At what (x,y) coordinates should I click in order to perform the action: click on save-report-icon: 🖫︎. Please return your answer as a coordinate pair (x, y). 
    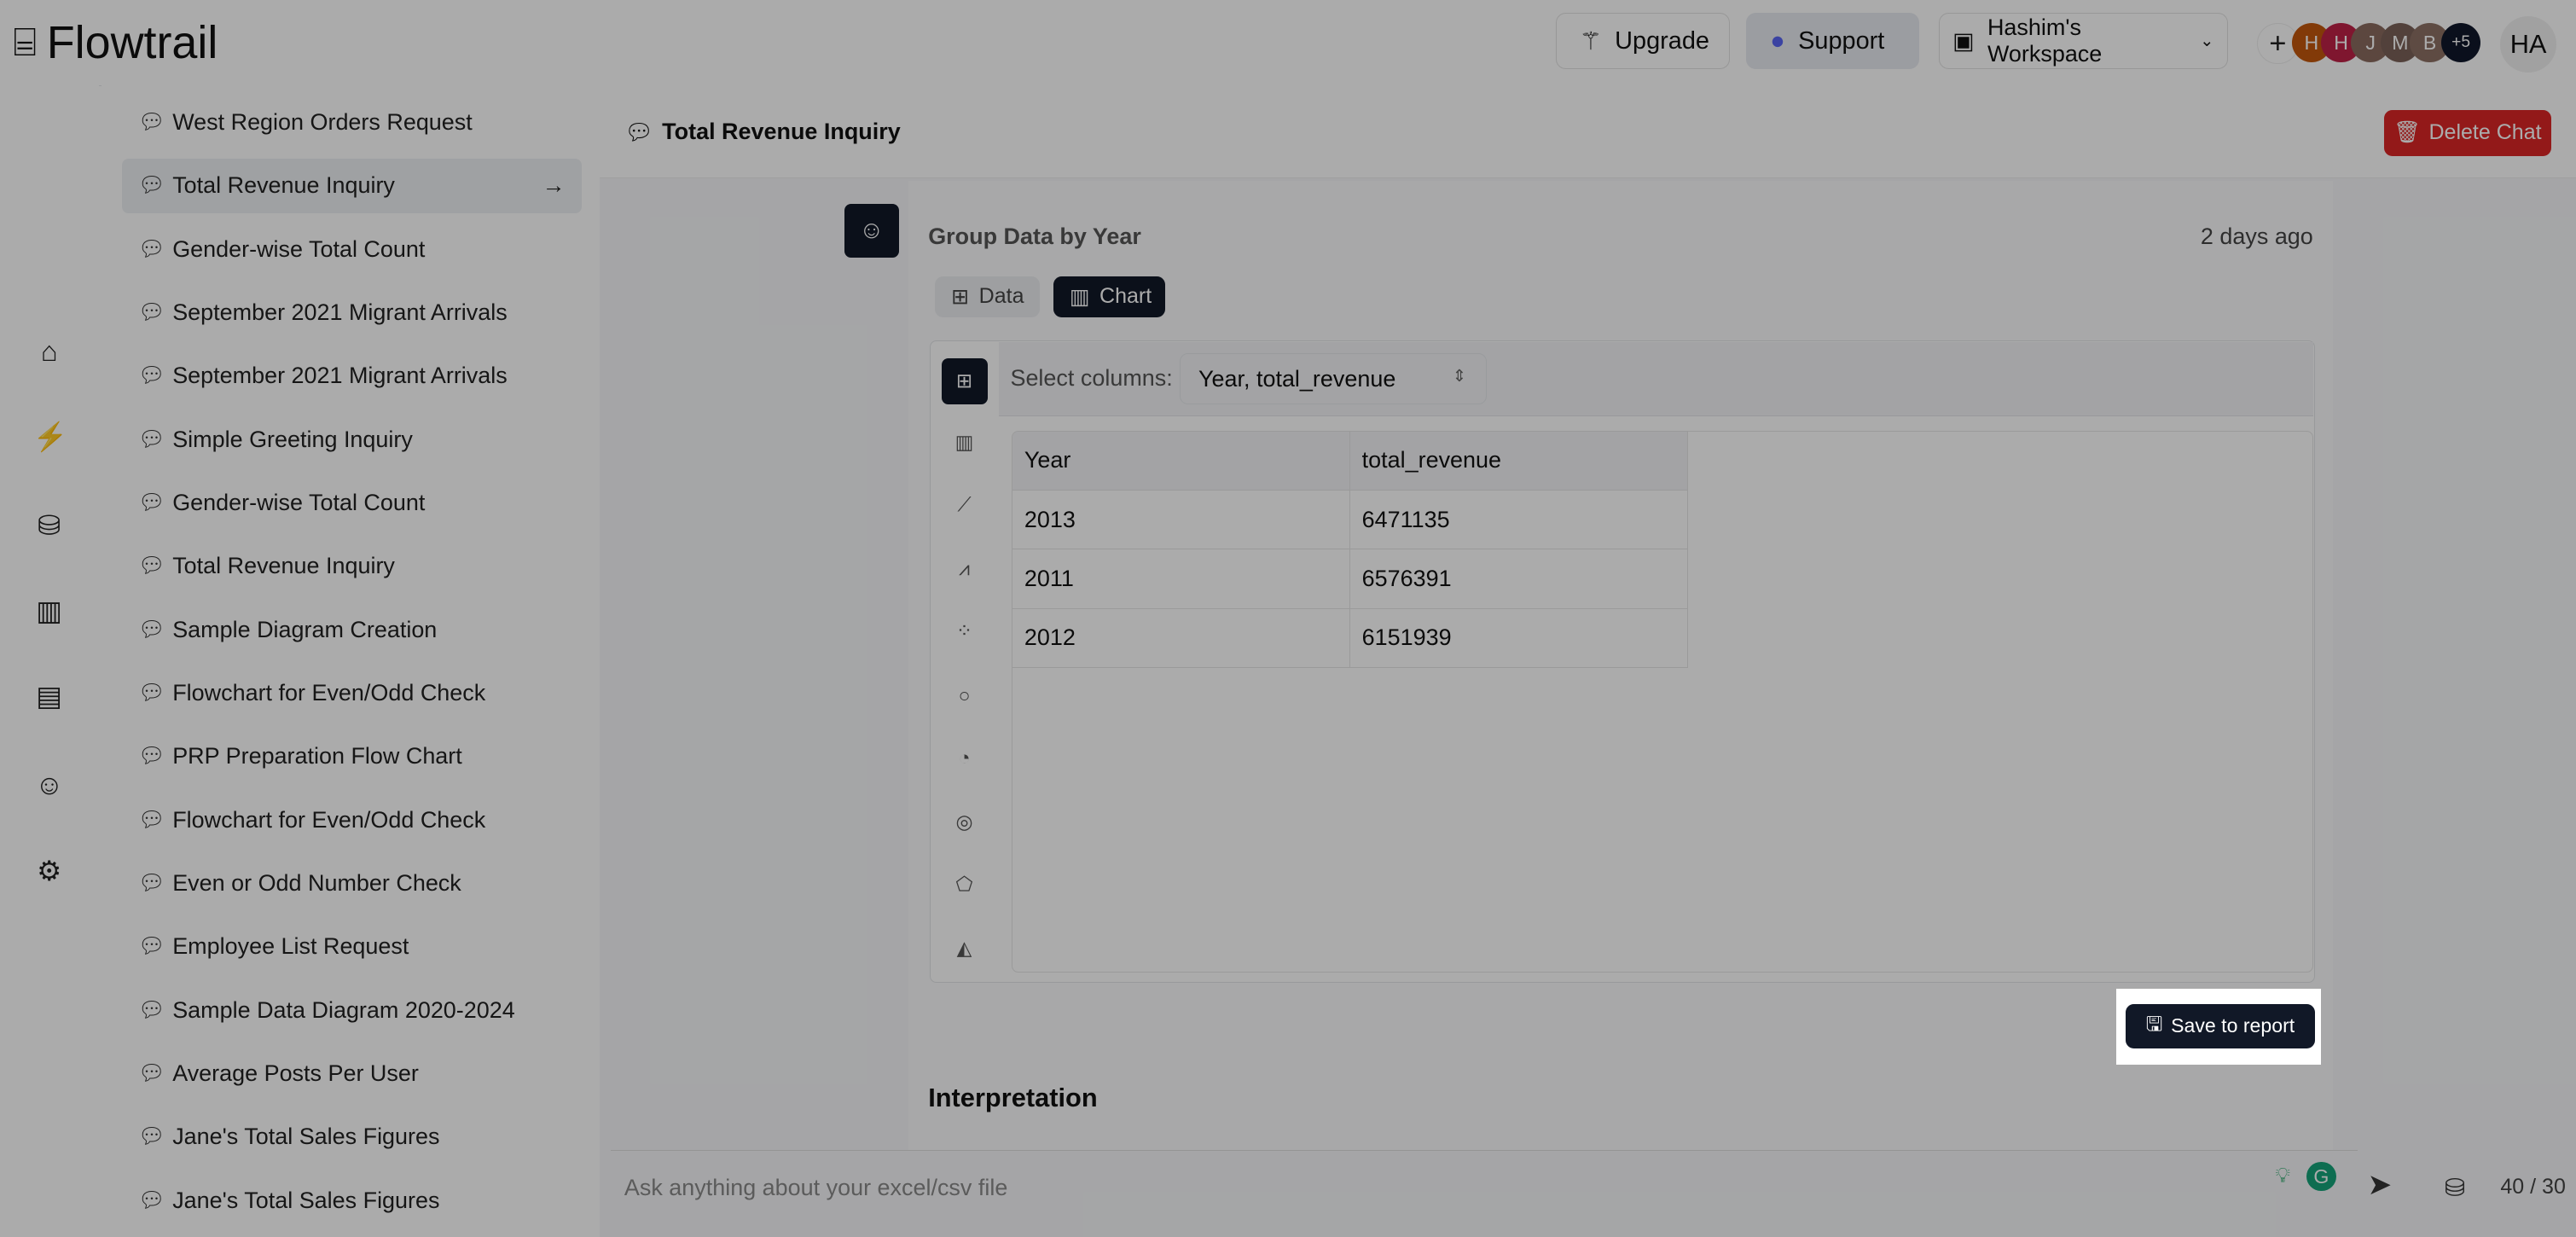
    Looking at the image, I should click on (2154, 1023).